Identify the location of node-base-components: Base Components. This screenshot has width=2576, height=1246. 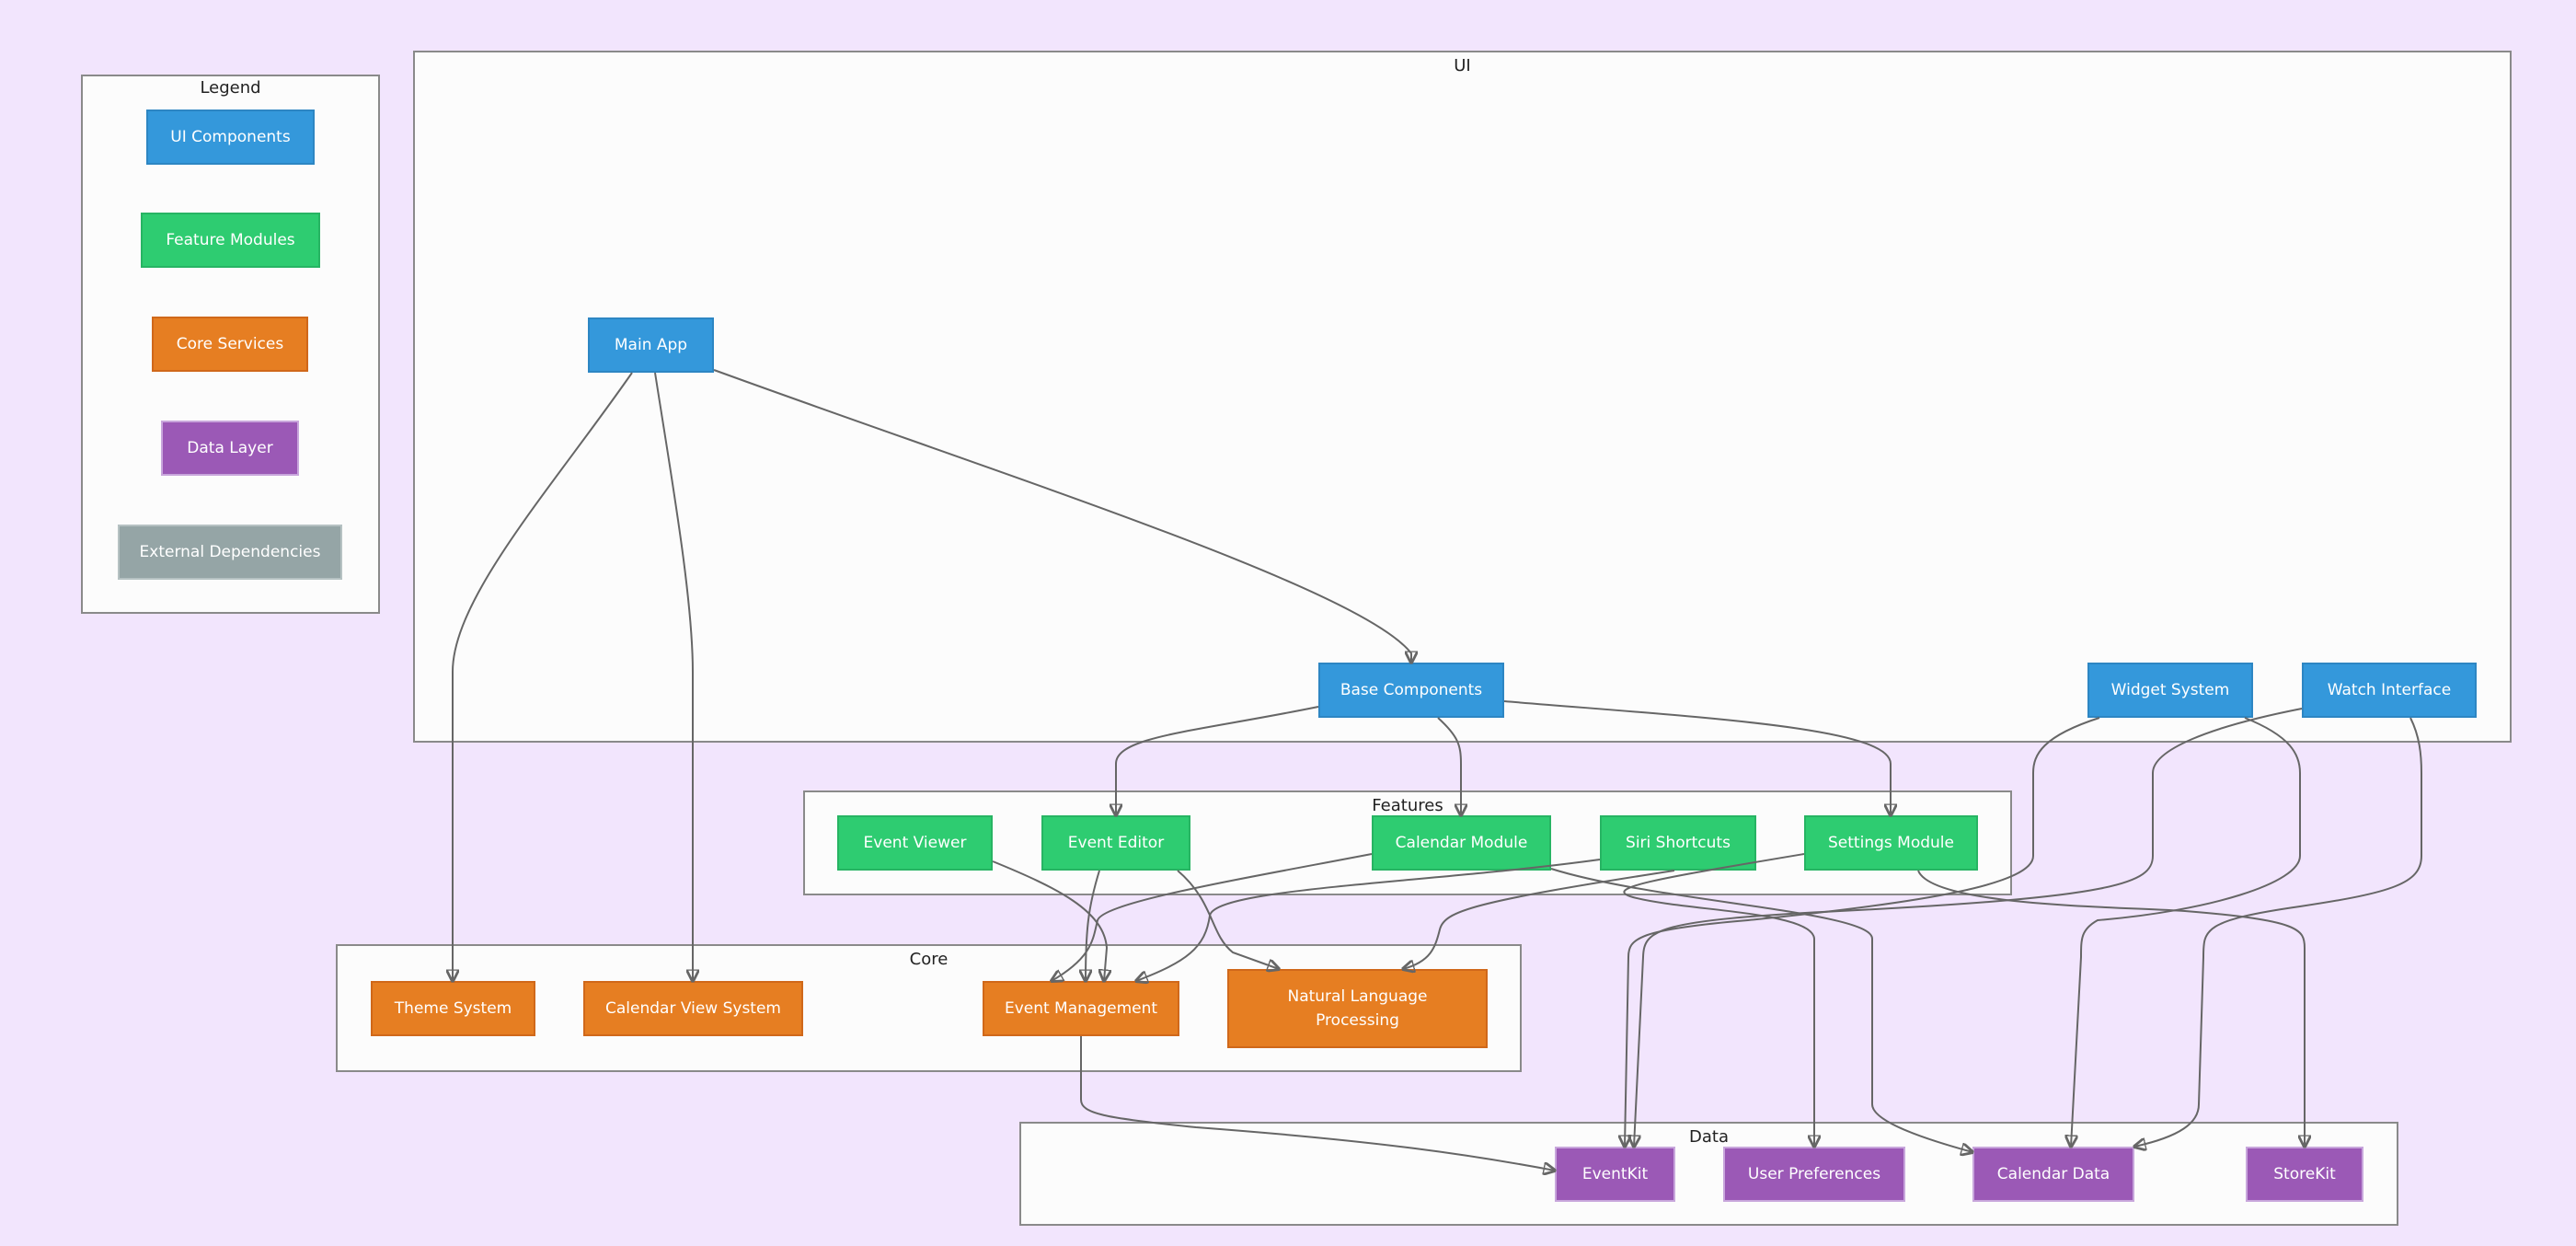
(1411, 690).